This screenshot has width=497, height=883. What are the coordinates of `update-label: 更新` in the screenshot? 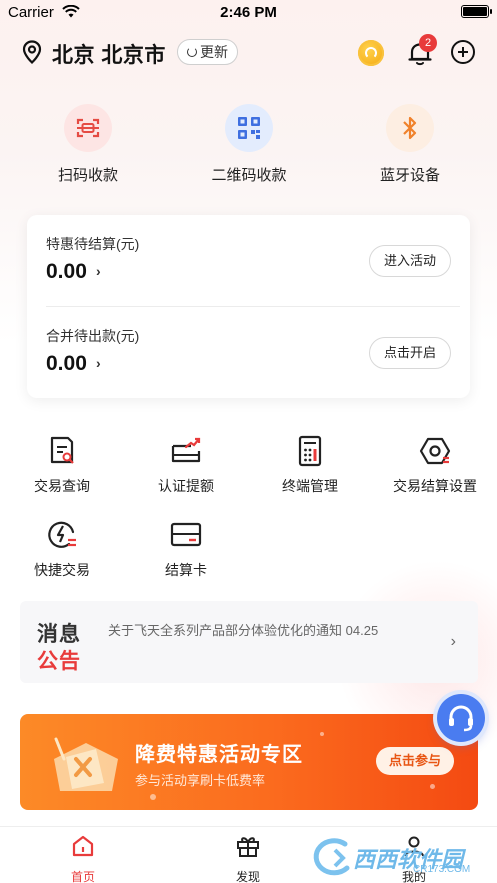 It's located at (214, 52).